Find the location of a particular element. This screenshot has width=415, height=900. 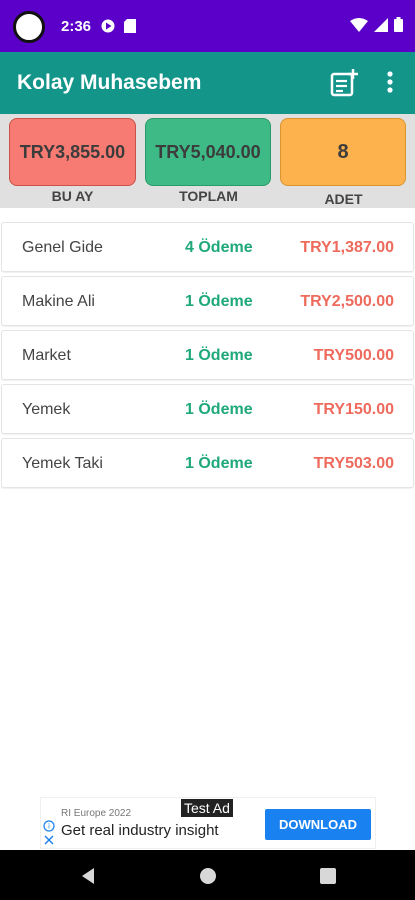

status-bar: 2:36 is located at coordinates (207, 26).